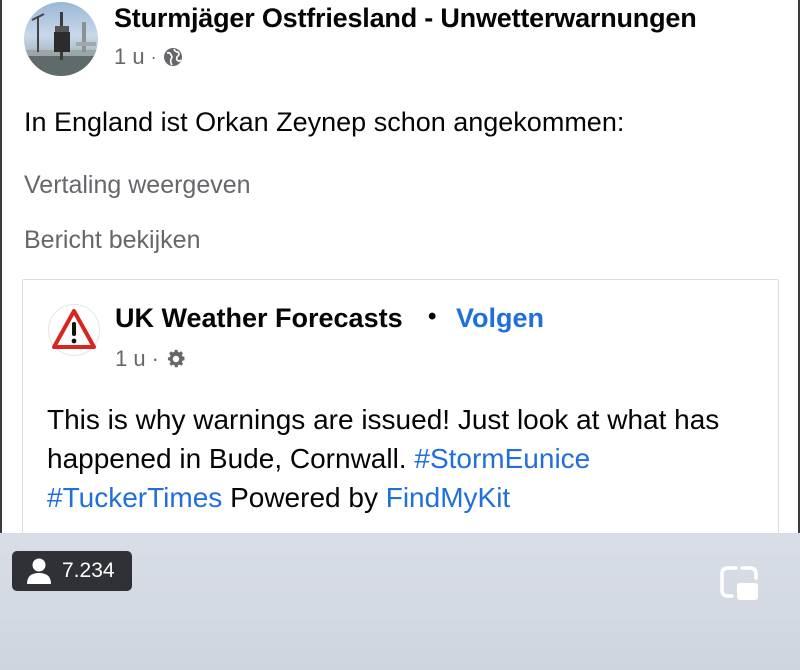 The height and width of the screenshot is (670, 800). What do you see at coordinates (130, 359) in the screenshot?
I see `shared-post-time: 1 u` at bounding box center [130, 359].